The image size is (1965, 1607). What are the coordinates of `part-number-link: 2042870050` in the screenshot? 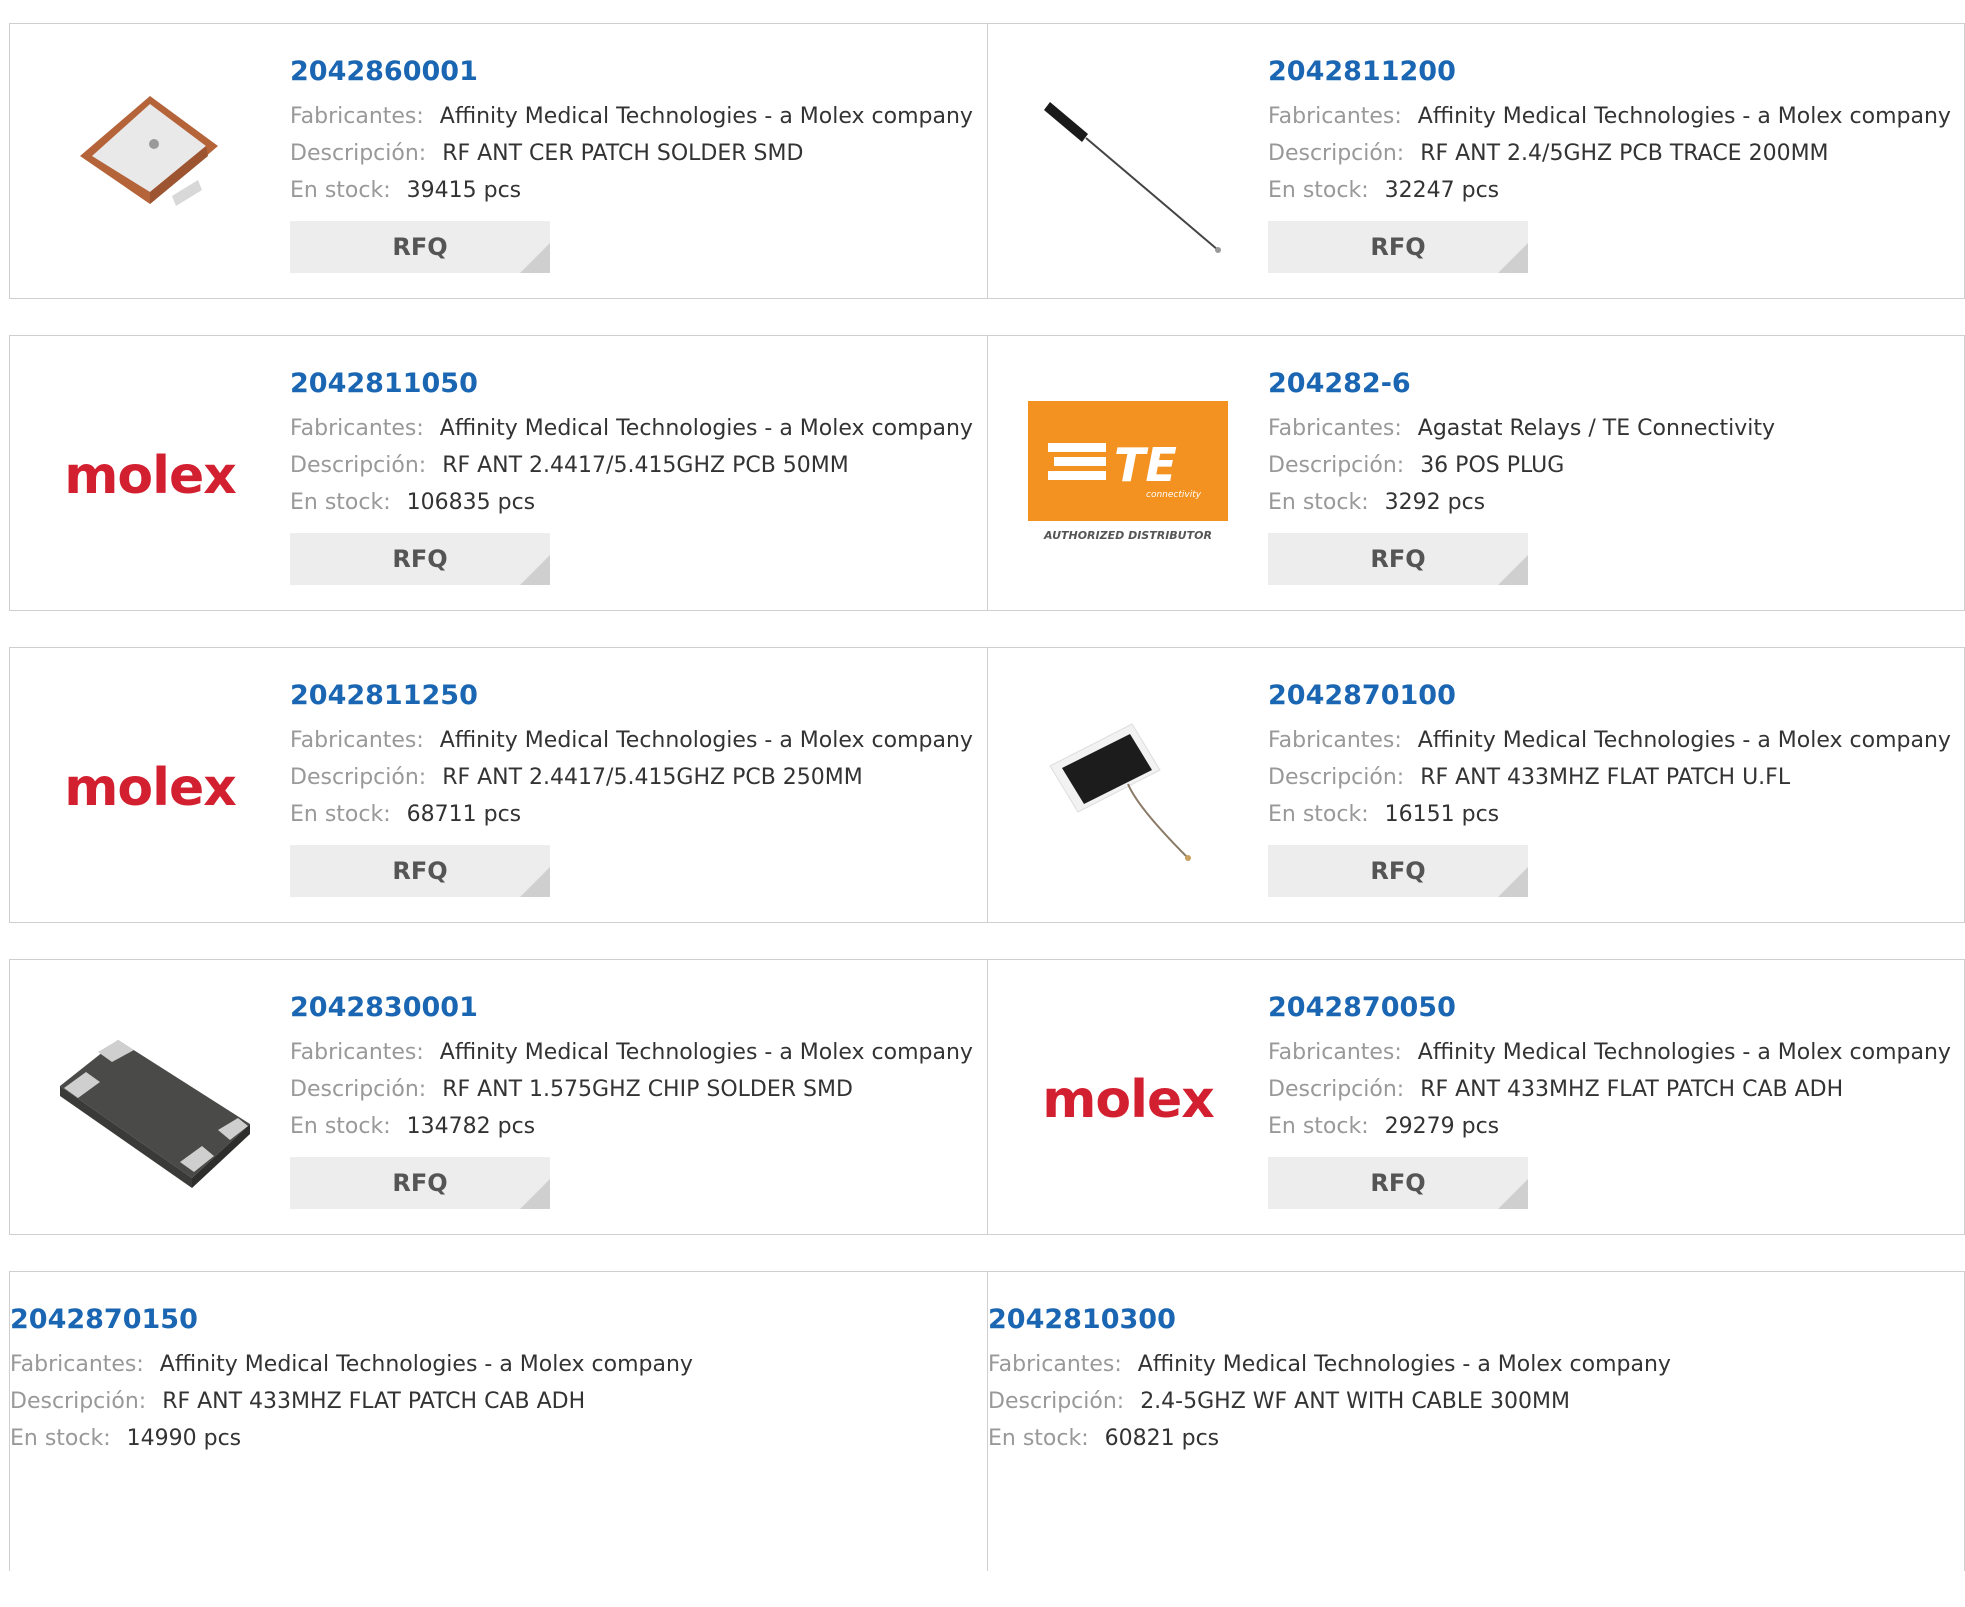 It's located at (1609, 1008).